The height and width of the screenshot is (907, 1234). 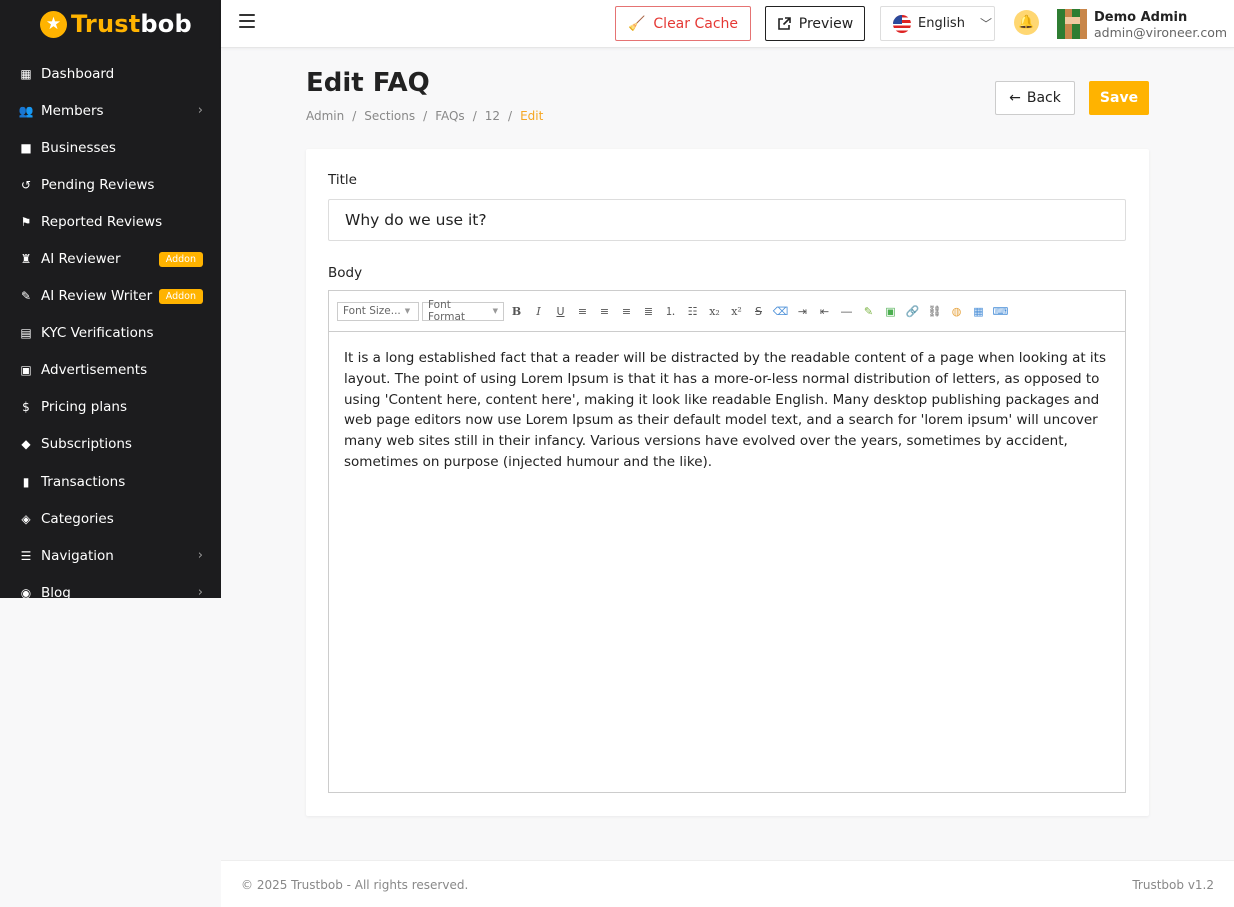 What do you see at coordinates (582, 311) in the screenshot?
I see `align-left-icon: ≡` at bounding box center [582, 311].